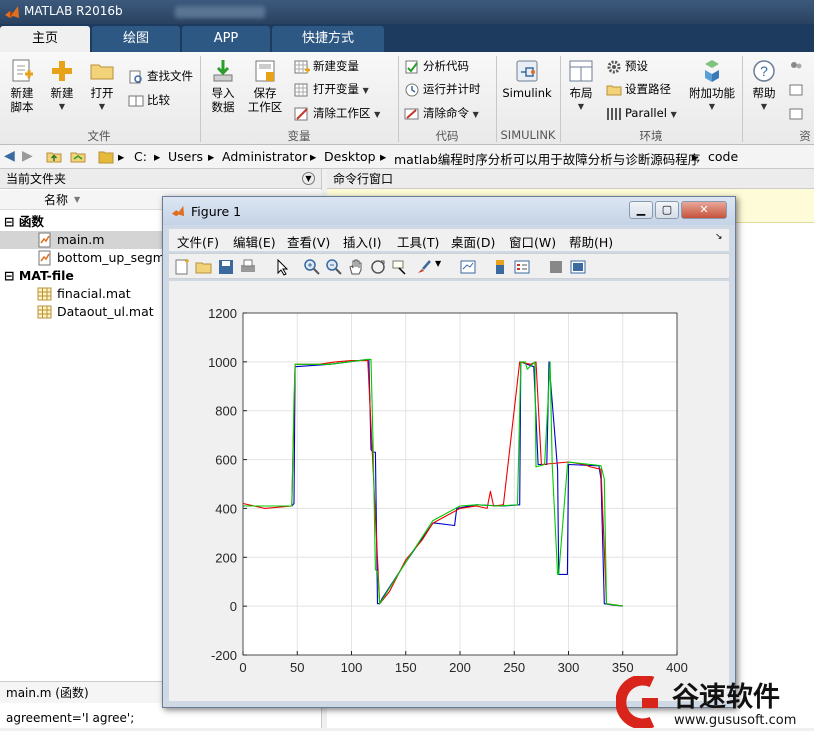 The width and height of the screenshot is (814, 731). Describe the element at coordinates (623, 667) in the screenshot. I see `x-tick-label: 350` at that location.